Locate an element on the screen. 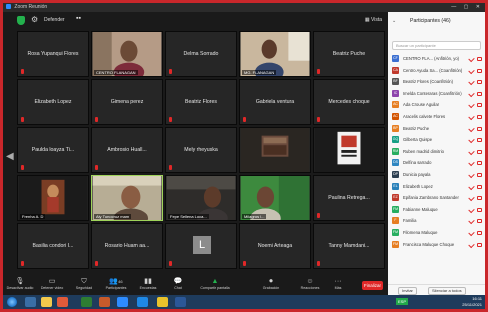  polls-button: ▮▮ Encuestas is located at coordinates (148, 283).